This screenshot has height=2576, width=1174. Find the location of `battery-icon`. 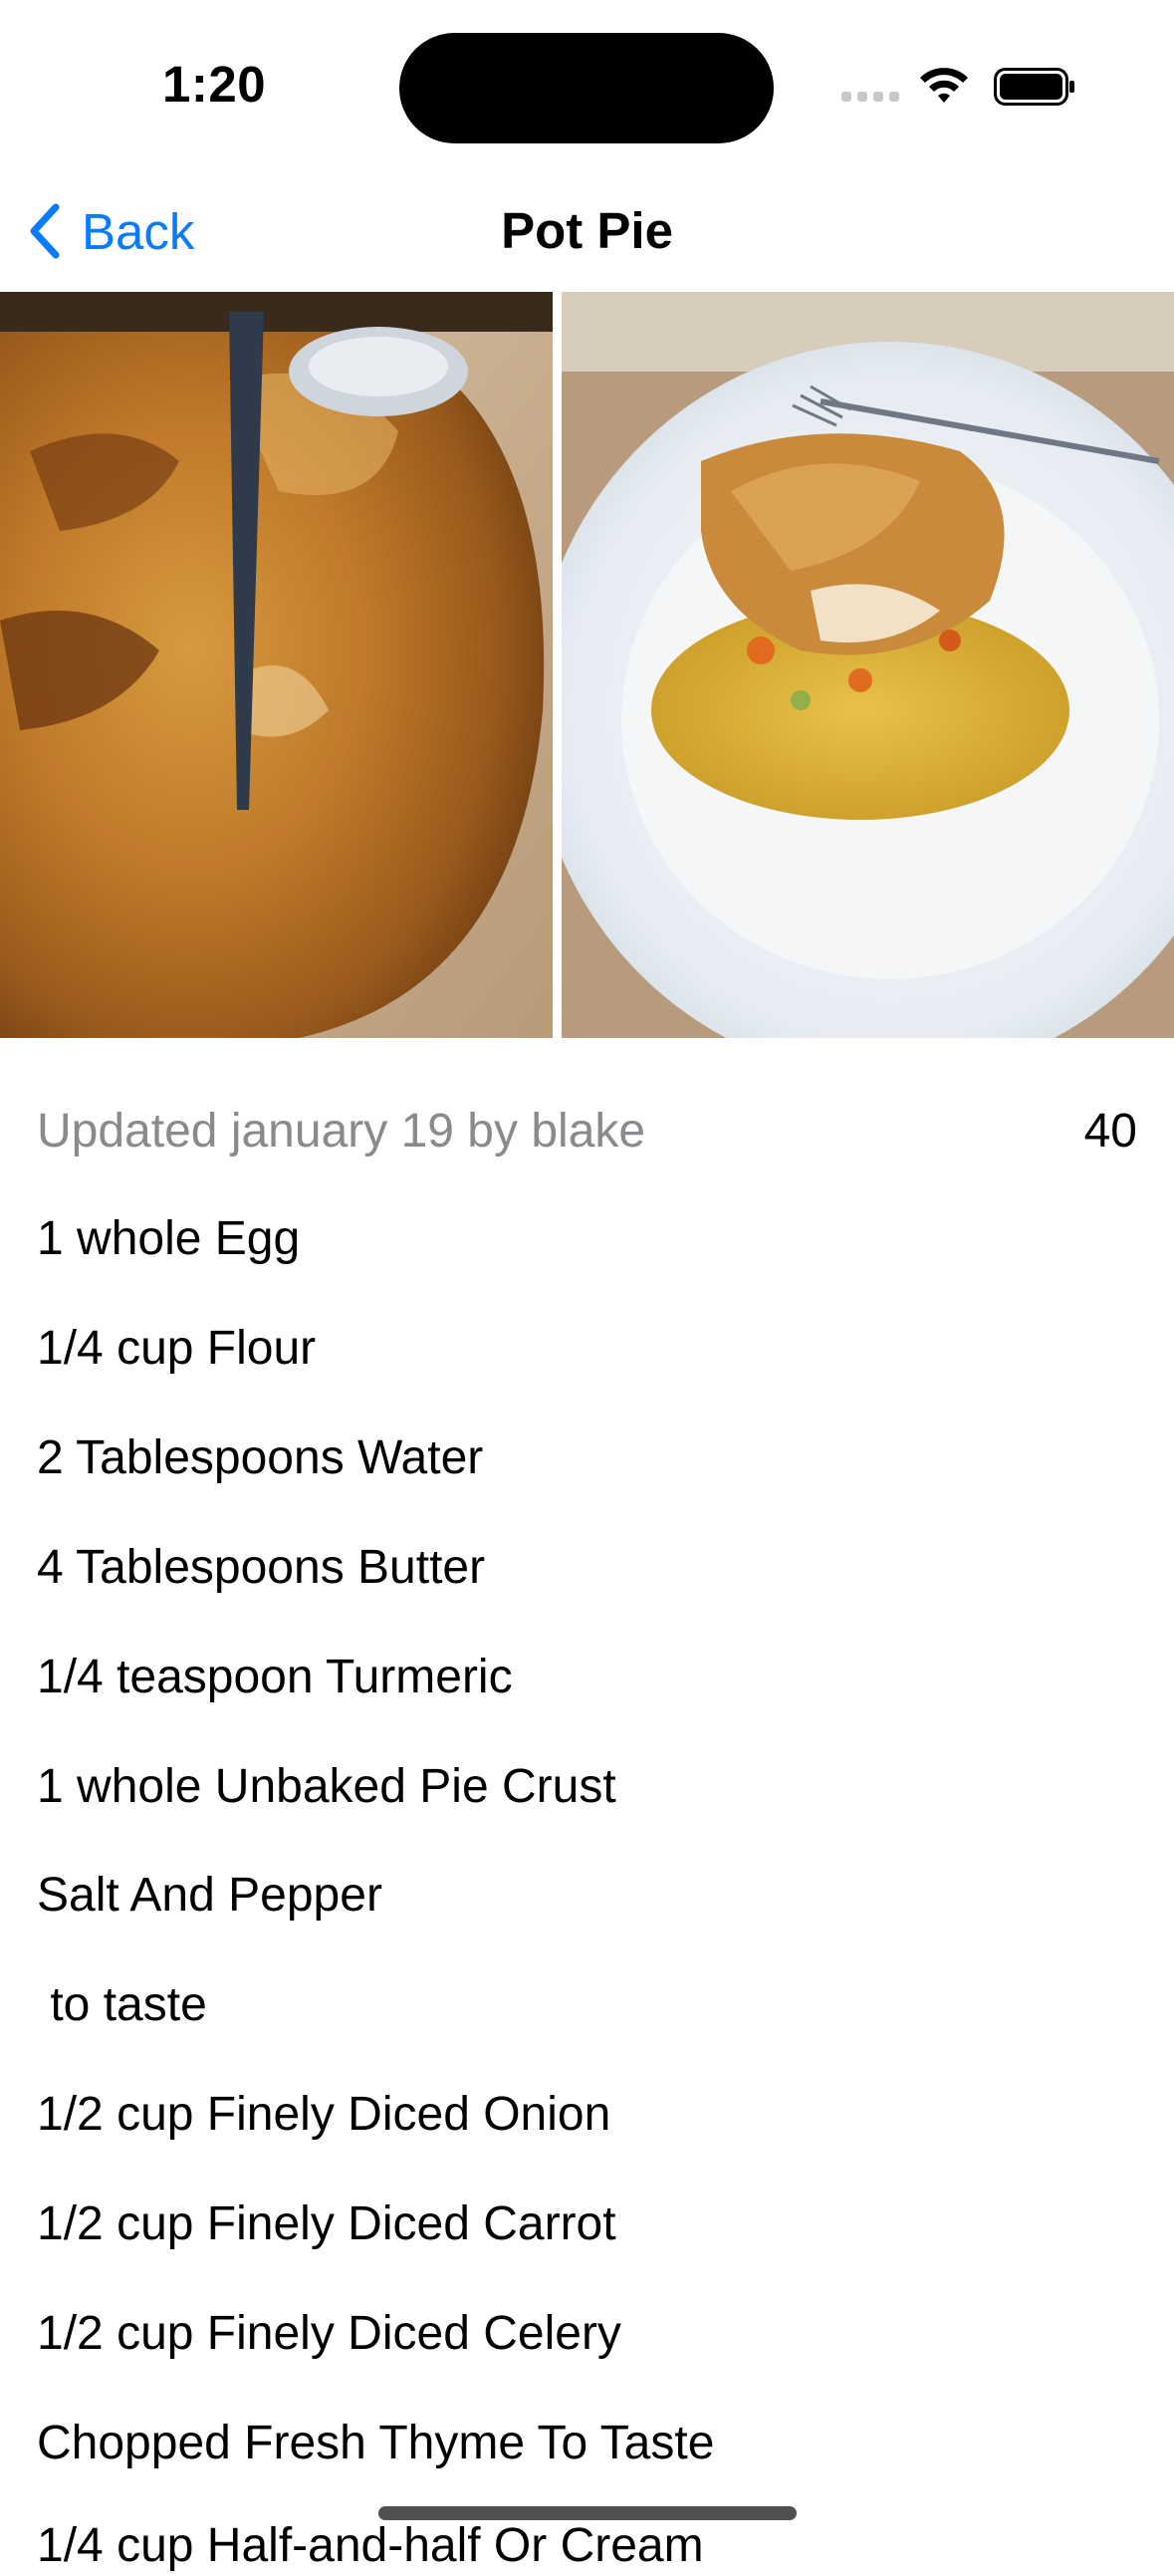

battery-icon is located at coordinates (1034, 87).